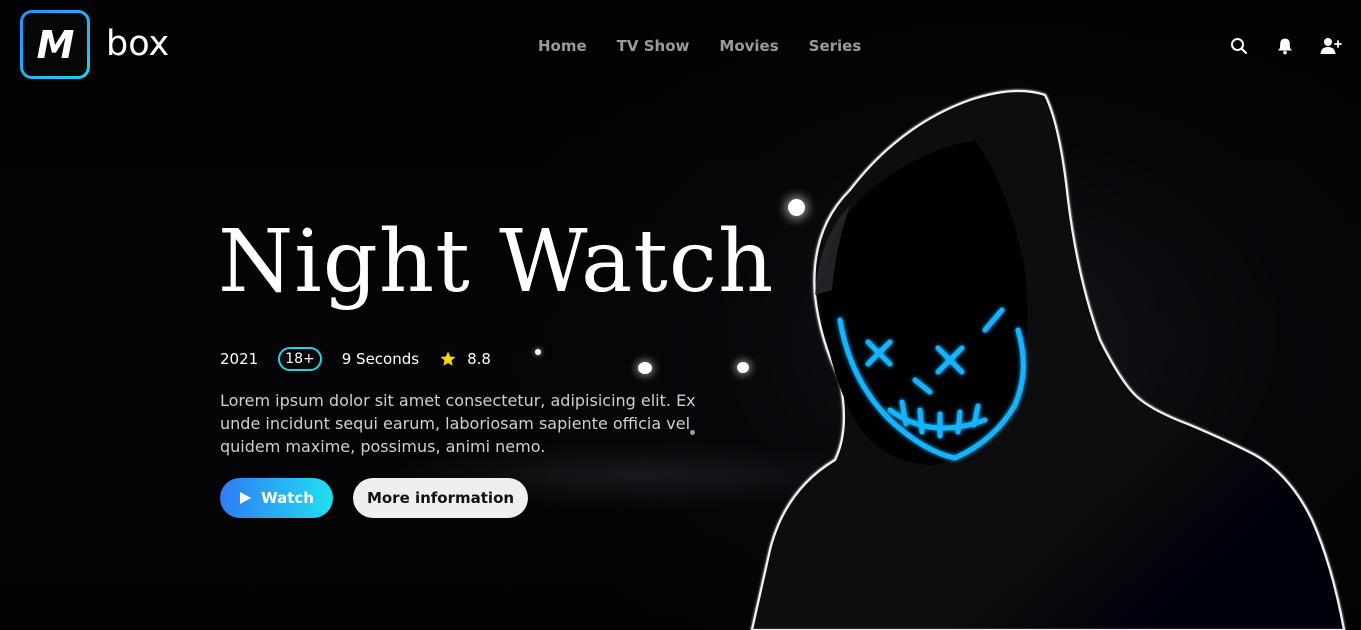  What do you see at coordinates (246, 498) in the screenshot?
I see `play-icon` at bounding box center [246, 498].